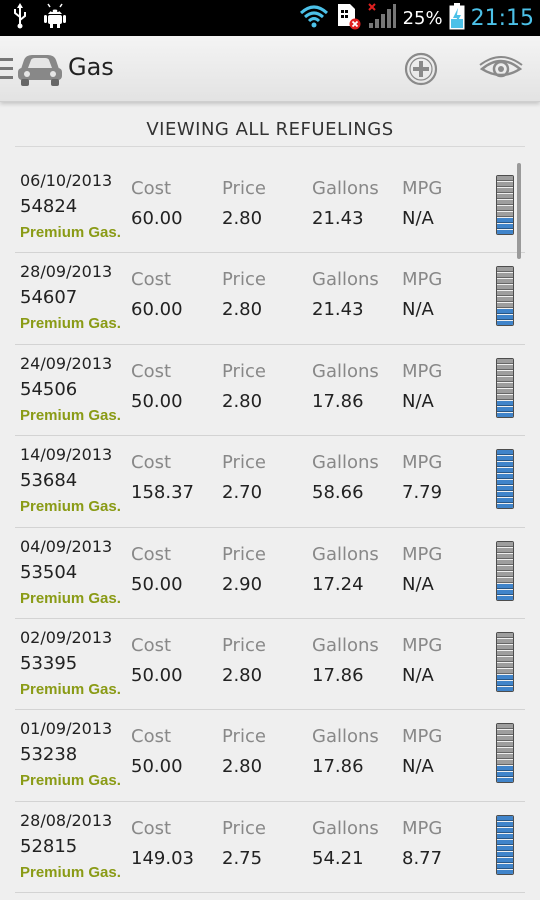 The image size is (540, 900). Describe the element at coordinates (40, 70) in the screenshot. I see `car-icon` at that location.